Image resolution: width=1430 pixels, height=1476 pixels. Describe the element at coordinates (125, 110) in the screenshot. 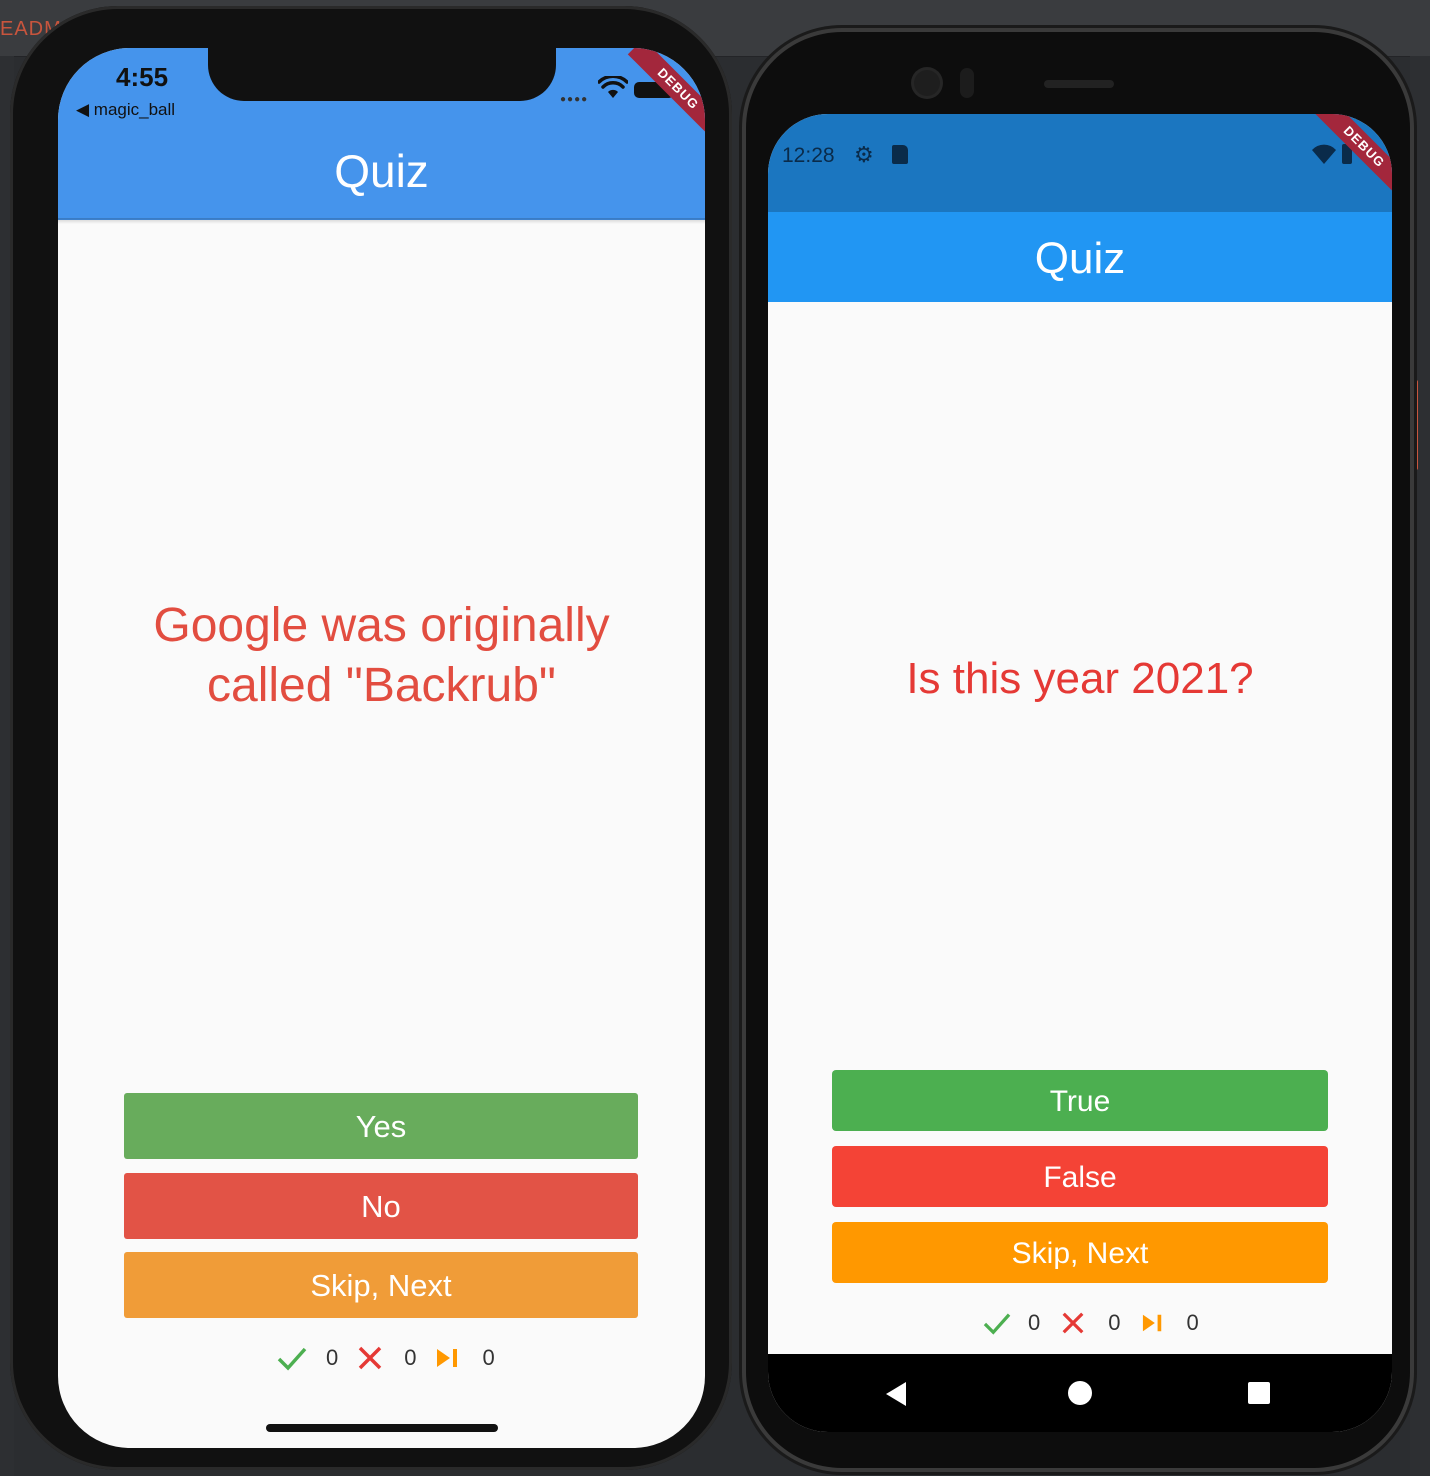

I see `ios-back-to-app-link: ◀ magic_ball` at that location.